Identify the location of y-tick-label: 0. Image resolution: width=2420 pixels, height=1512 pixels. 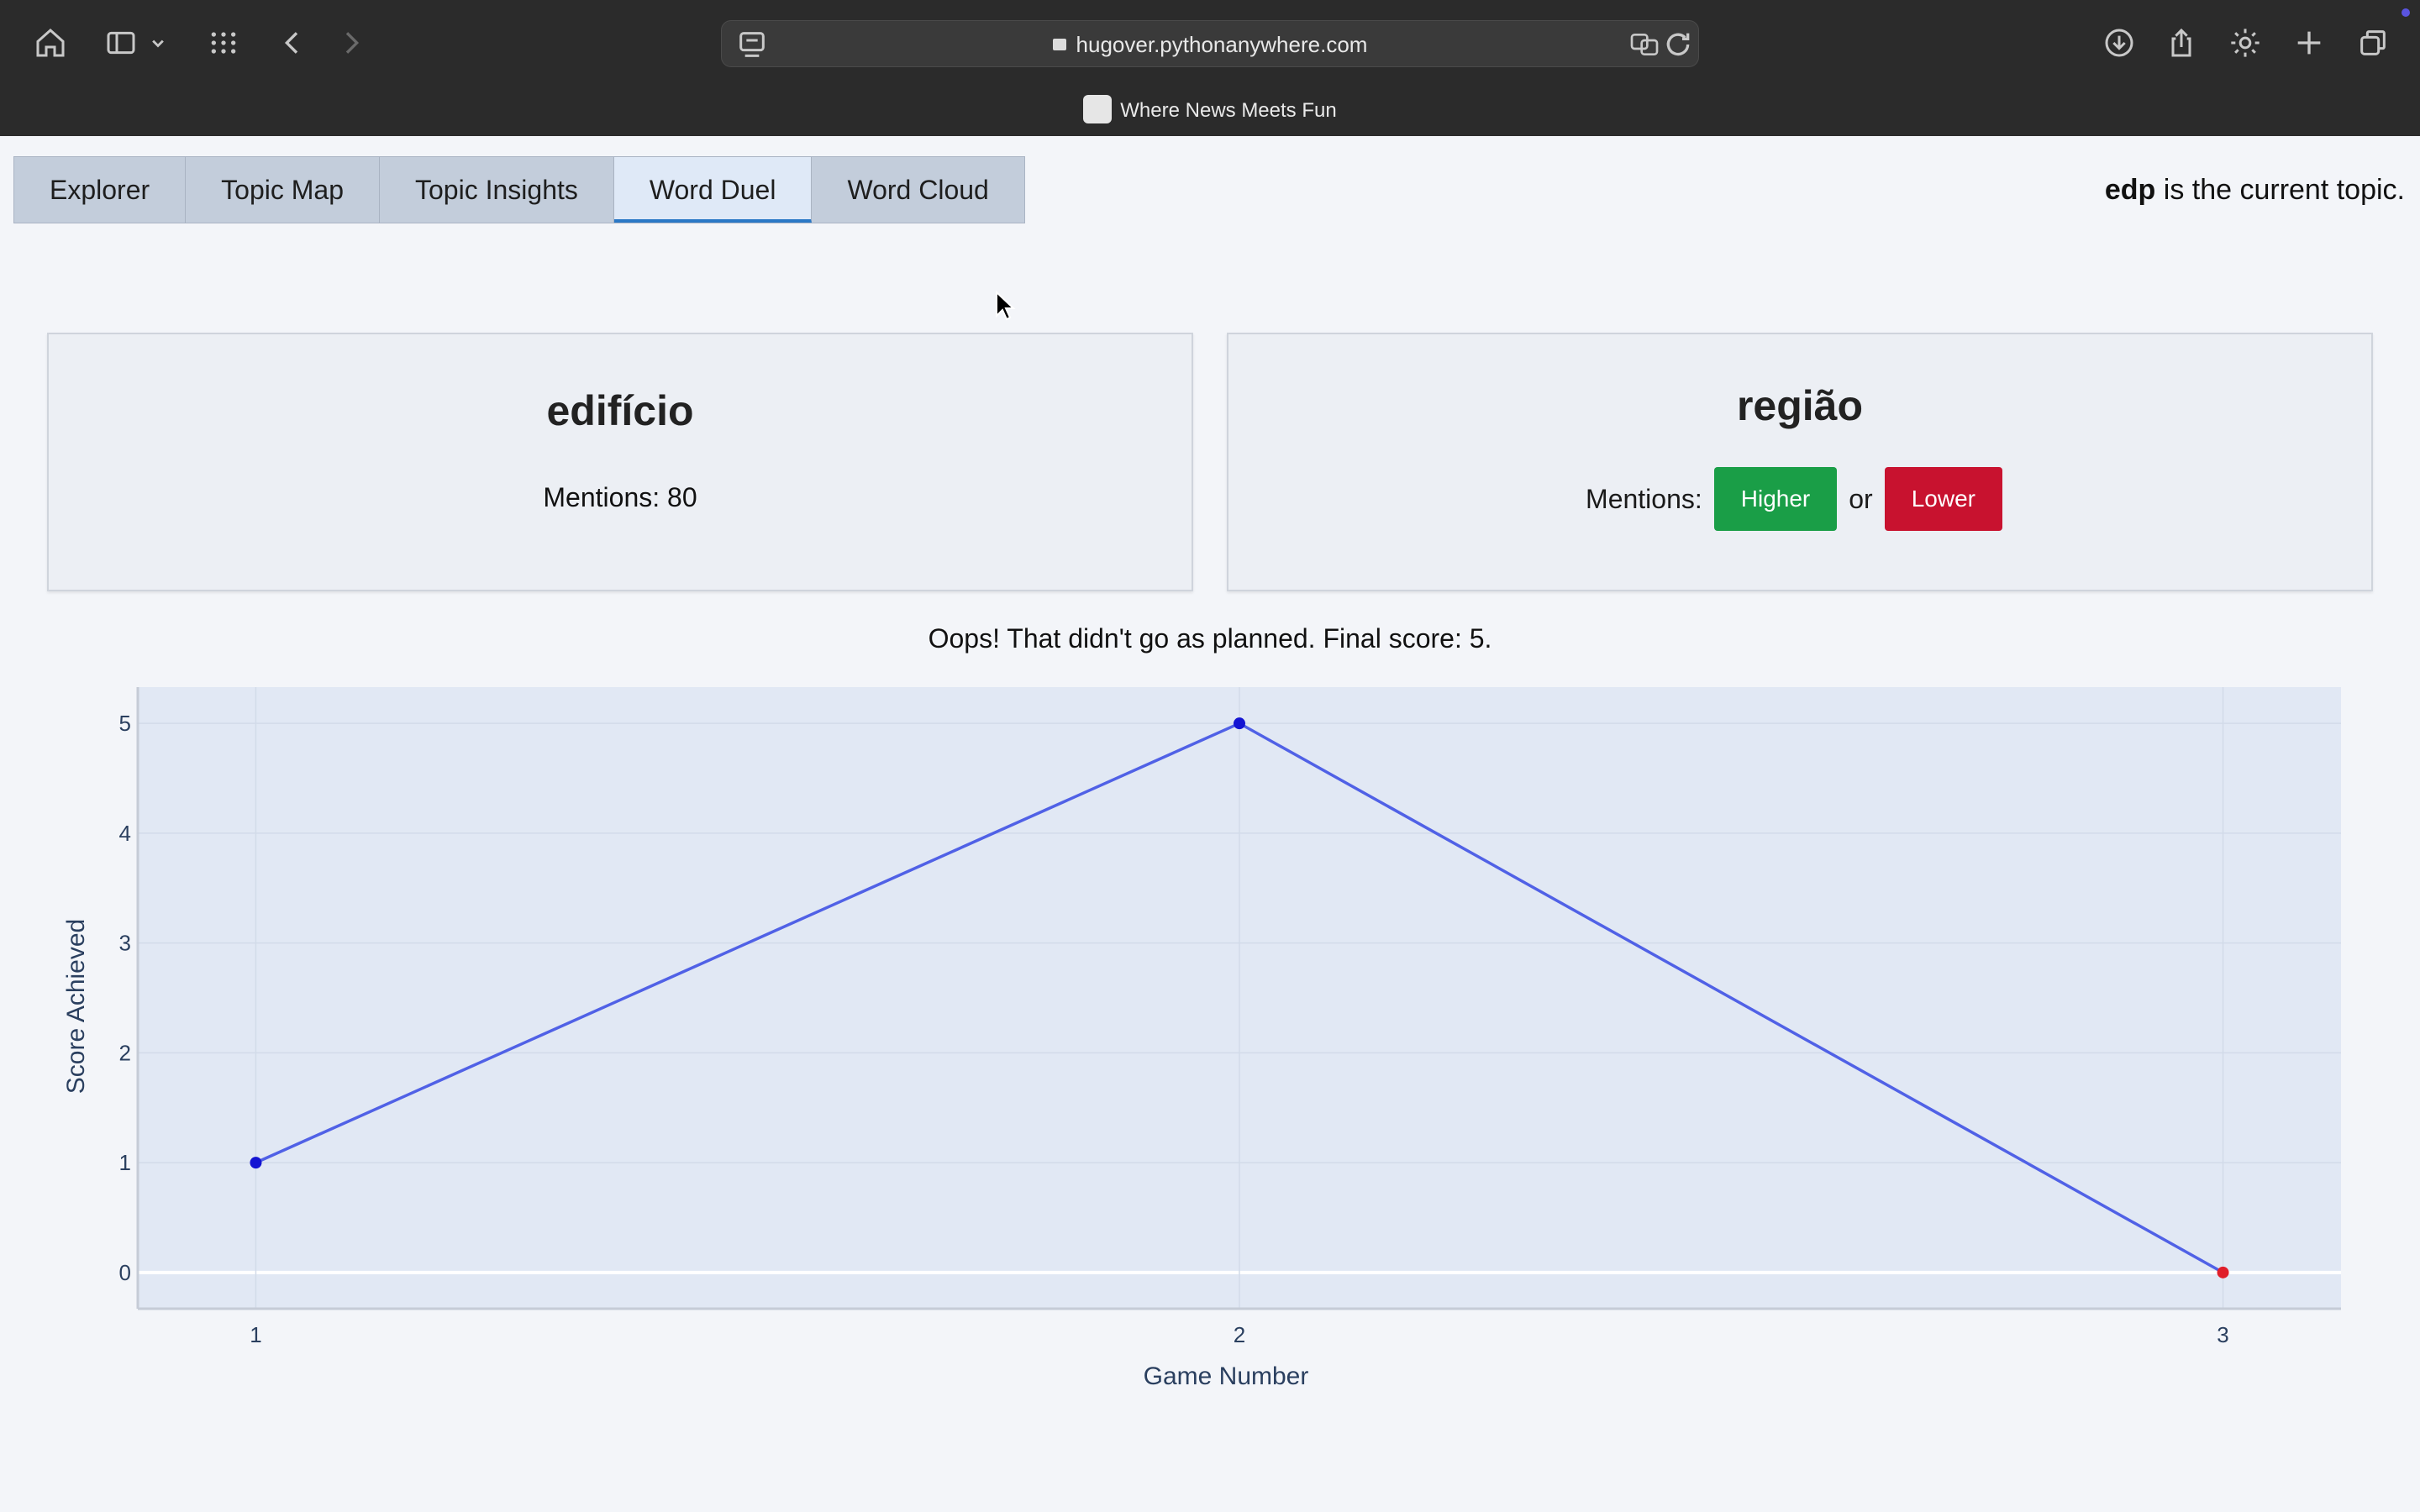
(125, 1272).